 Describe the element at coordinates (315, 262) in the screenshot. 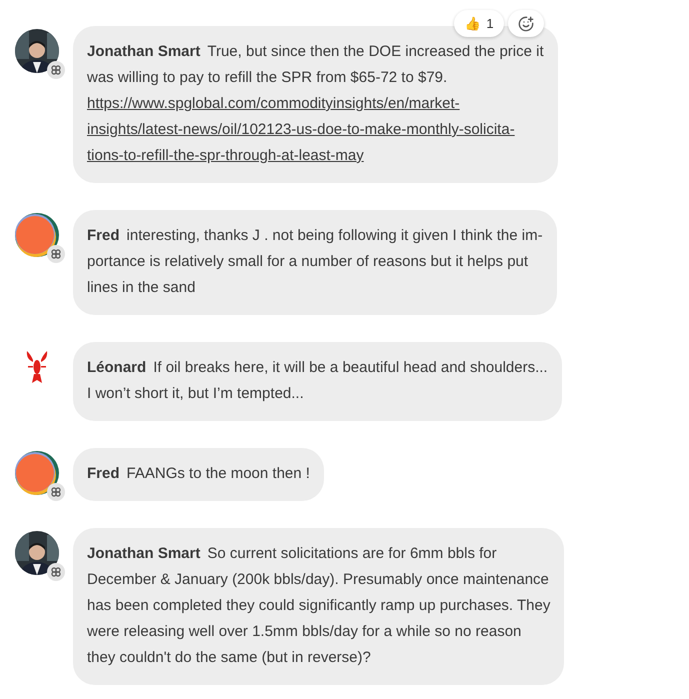

I see `message-text: Fred interesting, thanks J . not being following it given I think the im- portance is relatively small for a number of reasons but it helps put lines in the sand` at that location.